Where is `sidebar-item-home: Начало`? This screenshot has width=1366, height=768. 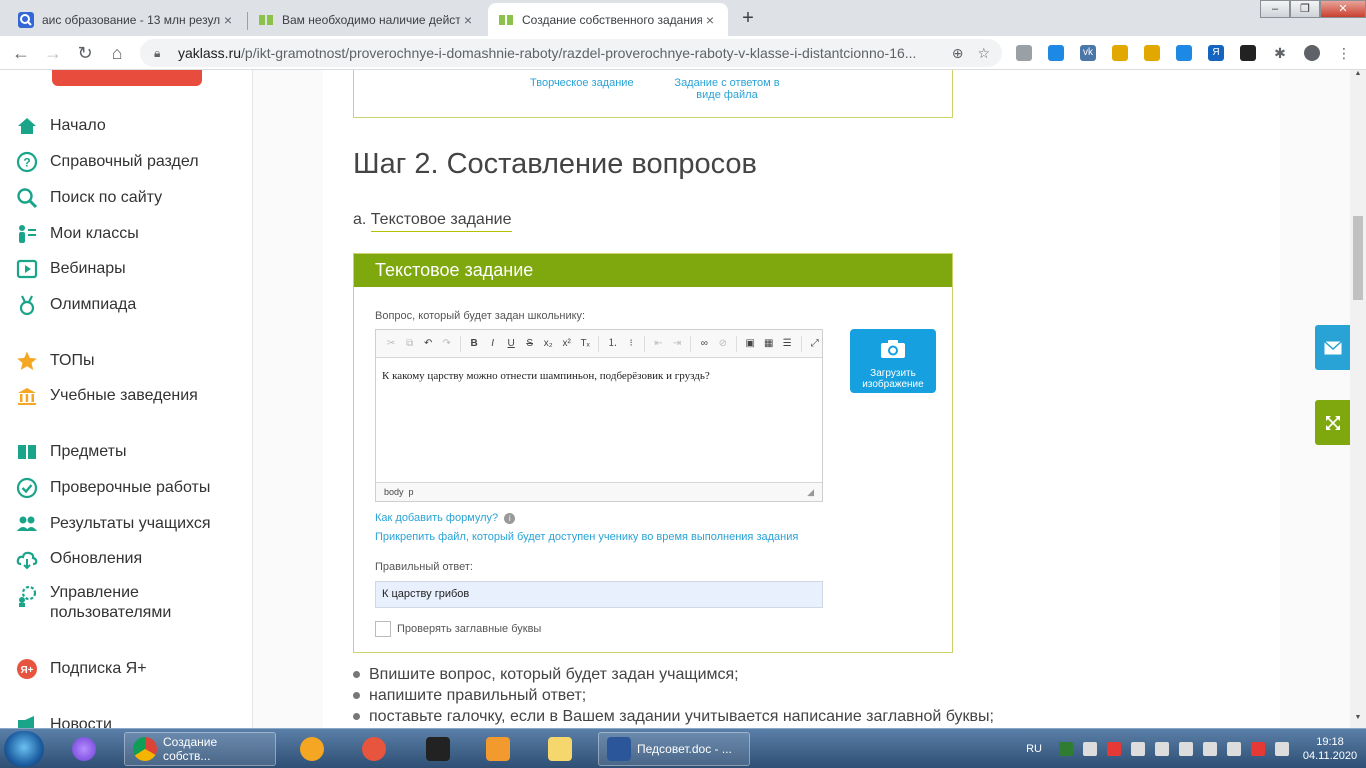
sidebar-item-home: Начало is located at coordinates (61, 126).